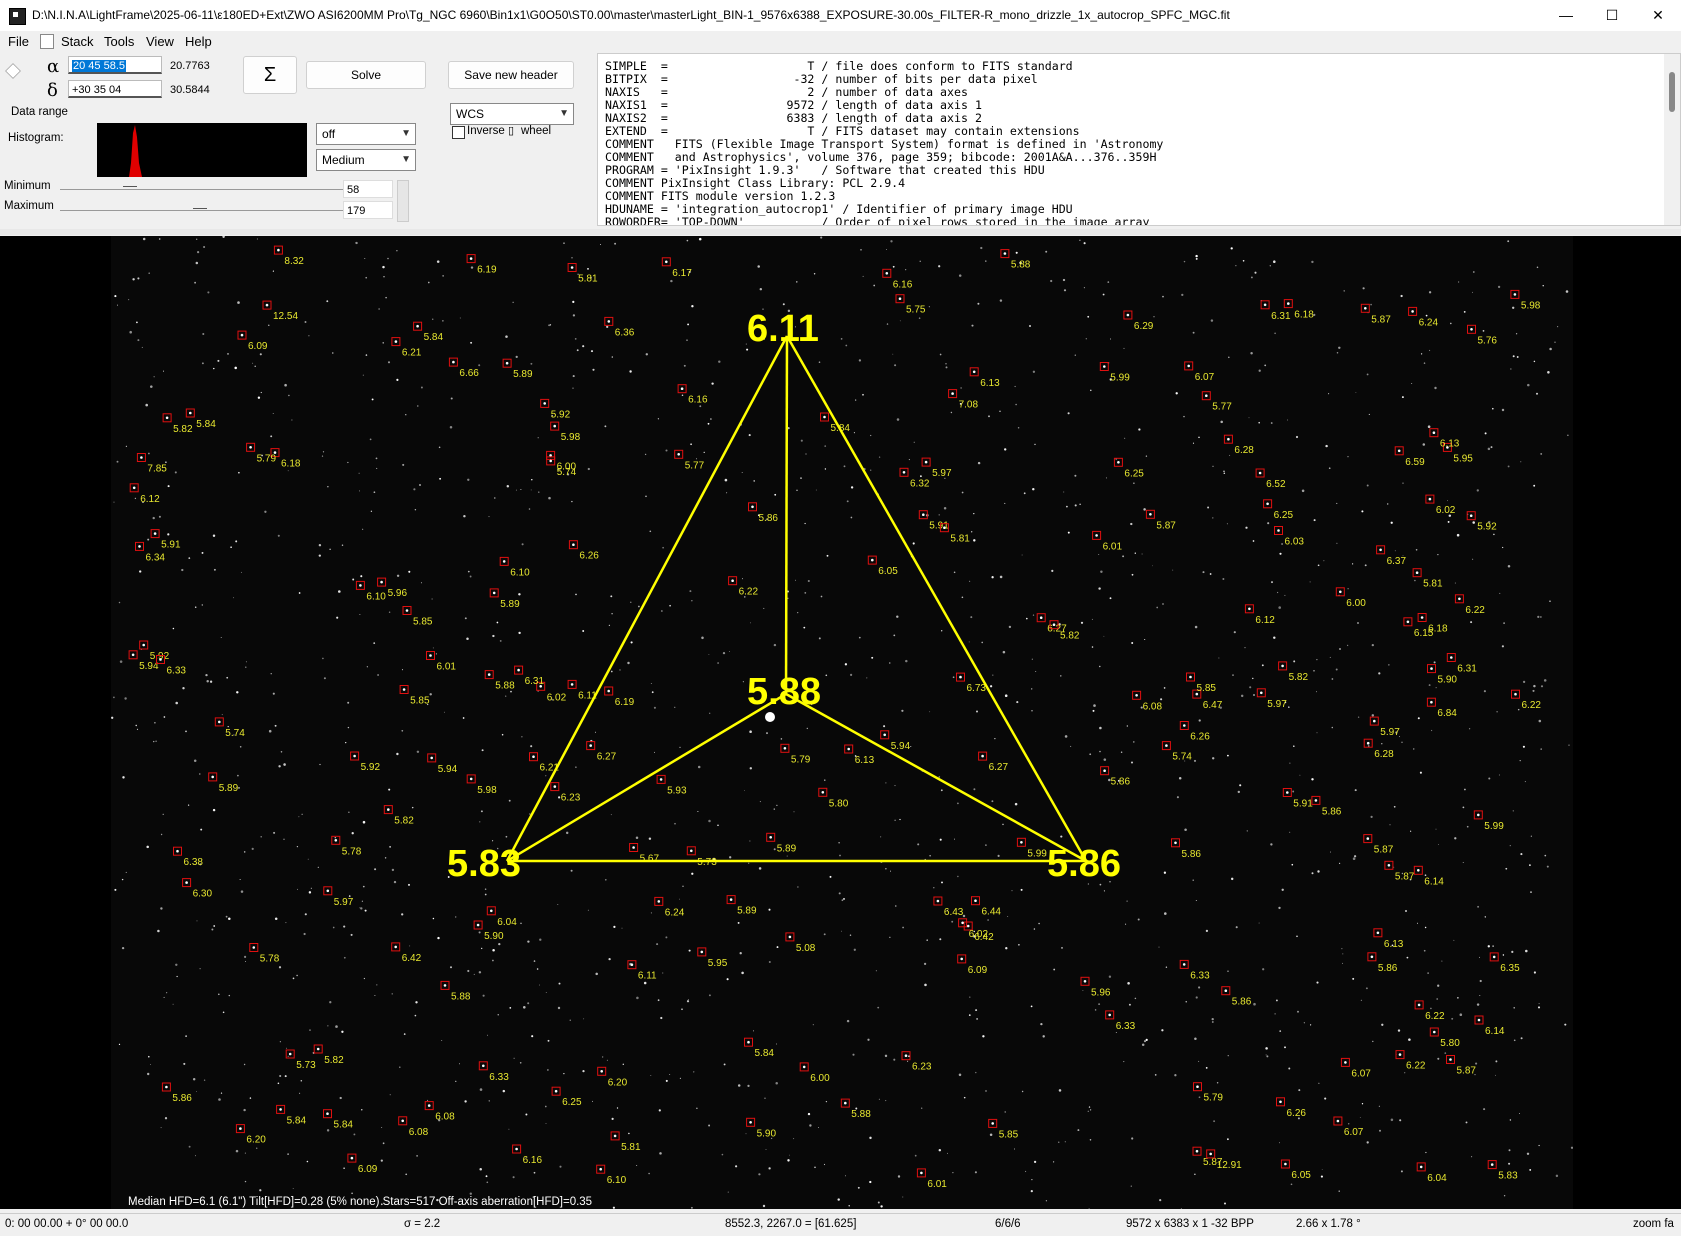  I want to click on minimum-slider-thumb, so click(130, 186).